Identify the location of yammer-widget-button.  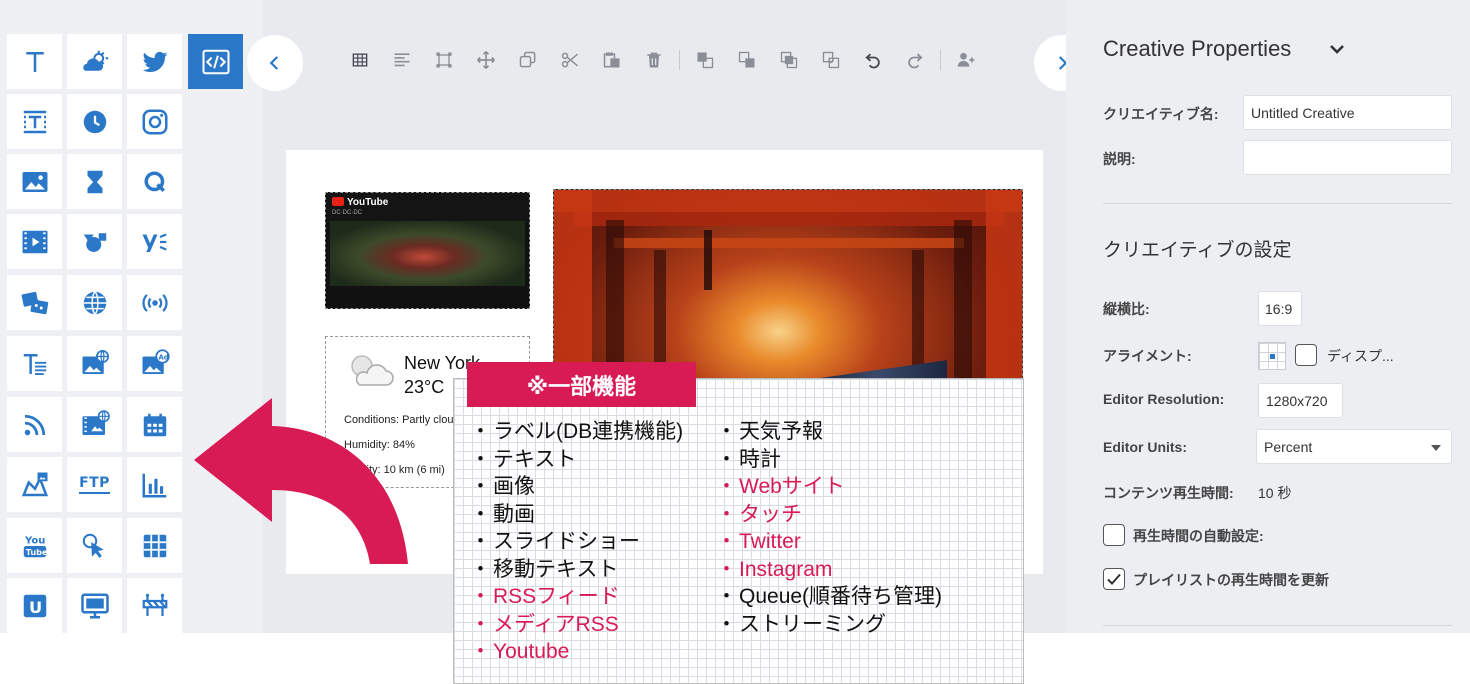
(154, 241).